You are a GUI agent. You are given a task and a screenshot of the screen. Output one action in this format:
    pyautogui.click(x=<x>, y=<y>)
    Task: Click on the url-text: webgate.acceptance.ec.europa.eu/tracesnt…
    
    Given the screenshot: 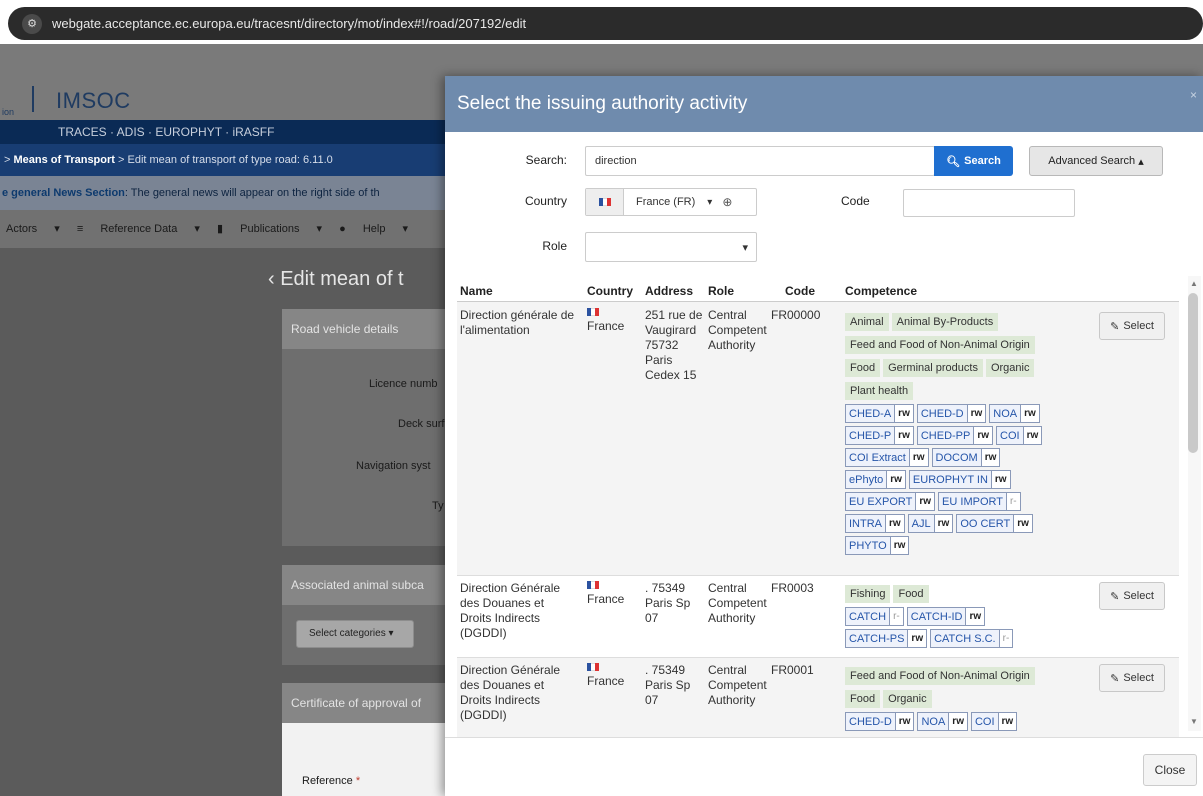 What is the action you would take?
    pyautogui.click(x=289, y=23)
    